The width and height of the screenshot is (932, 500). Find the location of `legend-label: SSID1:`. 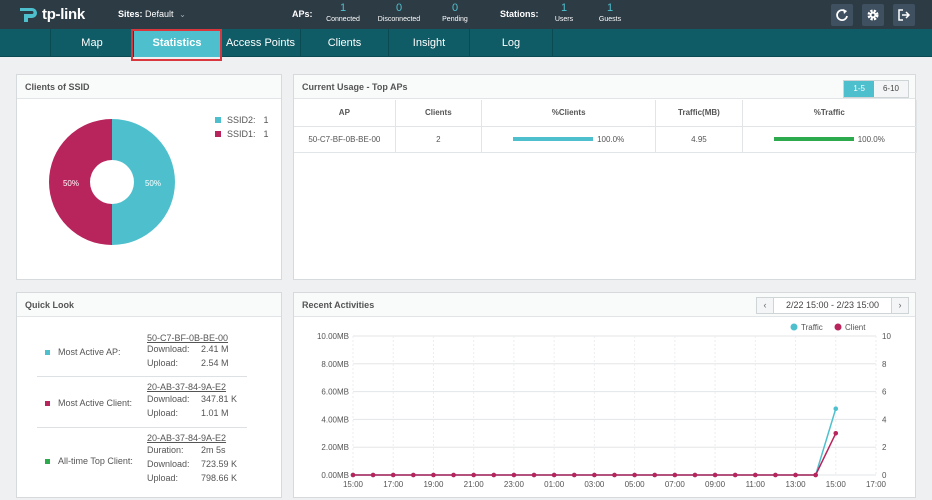

legend-label: SSID1: is located at coordinates (241, 134).